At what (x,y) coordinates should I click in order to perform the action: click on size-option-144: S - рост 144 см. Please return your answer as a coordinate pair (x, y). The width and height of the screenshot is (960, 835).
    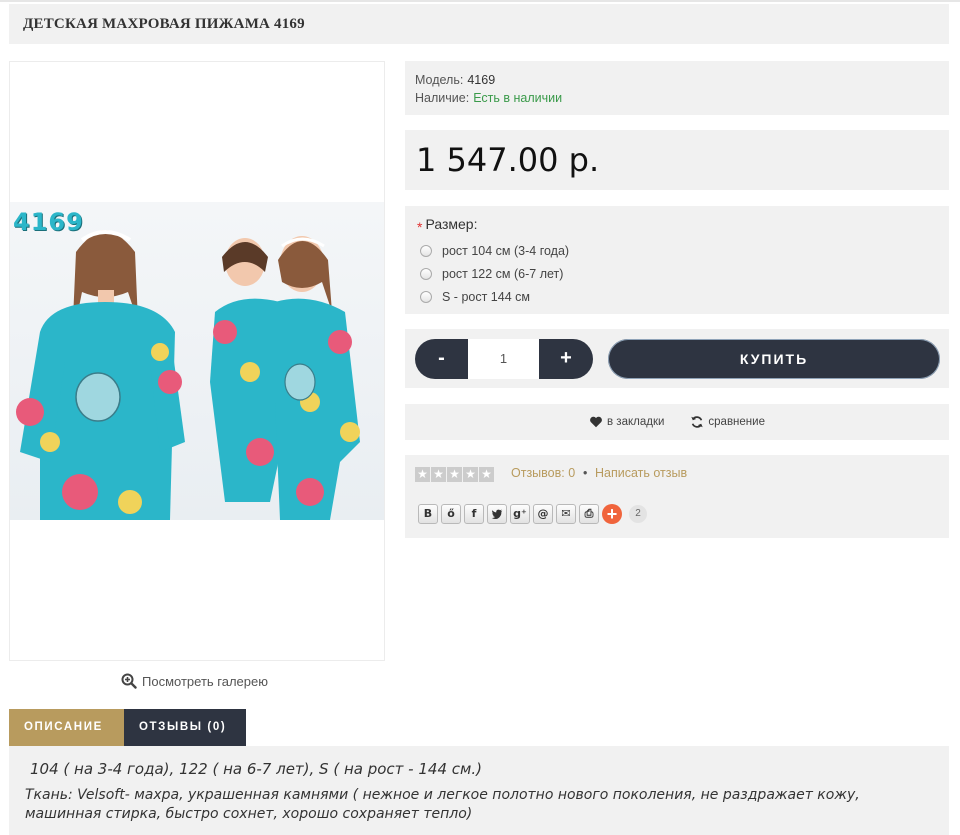
    Looking at the image, I should click on (677, 296).